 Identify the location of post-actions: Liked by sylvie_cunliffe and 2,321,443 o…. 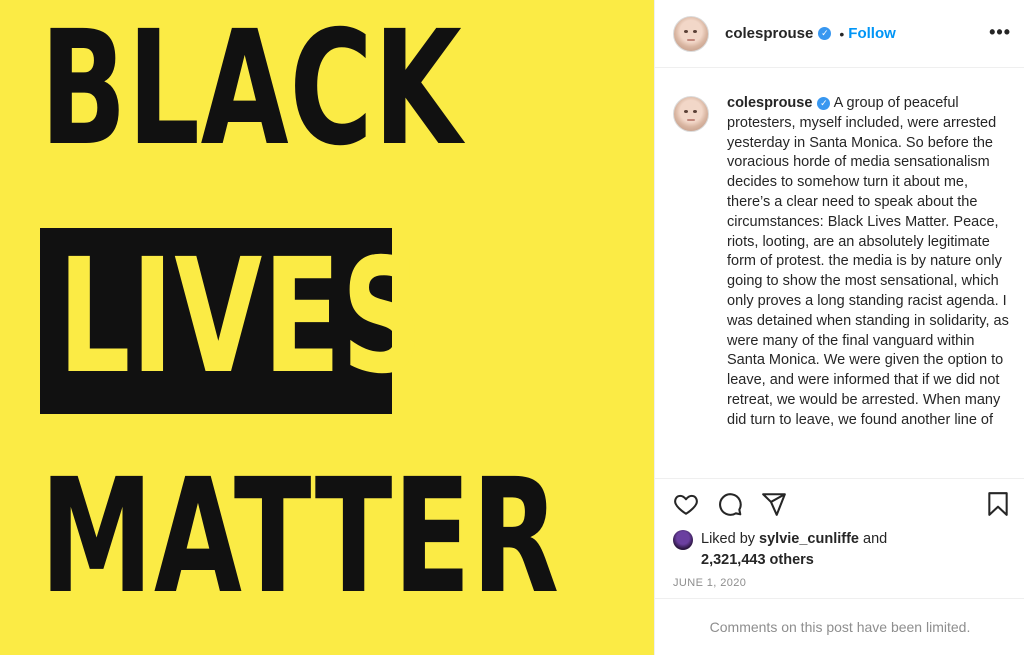
(839, 538).